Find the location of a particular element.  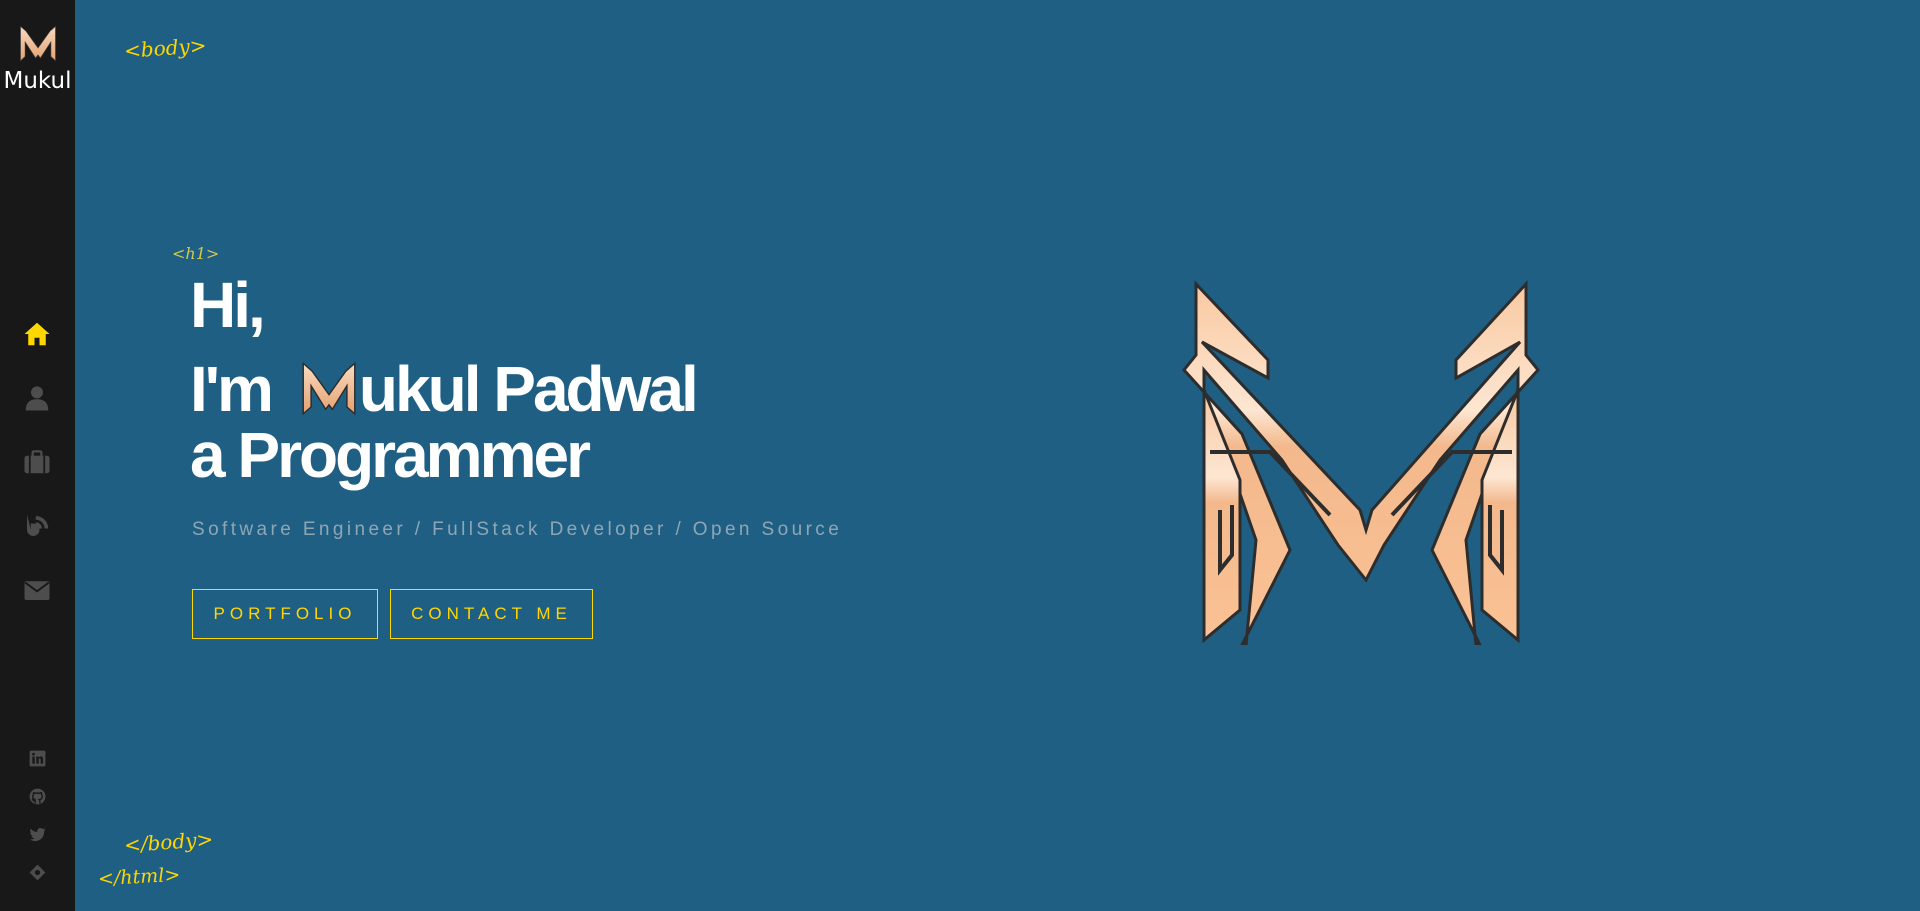

body-open-tag: <body> is located at coordinates (165, 48).